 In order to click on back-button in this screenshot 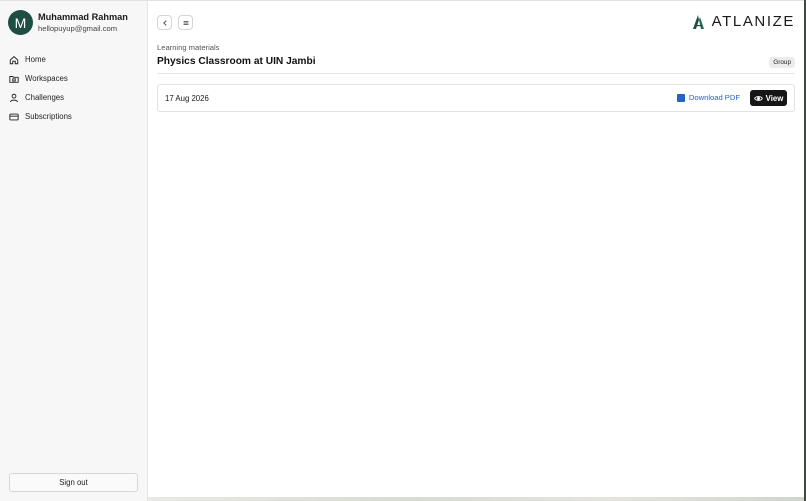, I will do `click(164, 22)`.